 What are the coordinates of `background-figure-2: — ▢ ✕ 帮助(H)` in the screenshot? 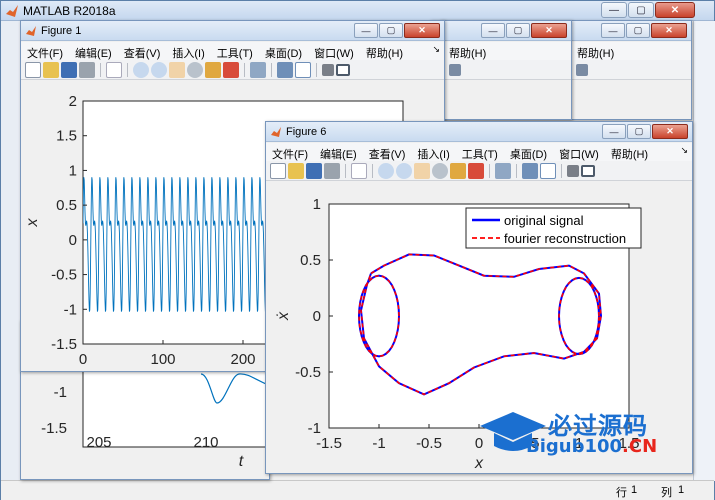 It's located at (506, 70).